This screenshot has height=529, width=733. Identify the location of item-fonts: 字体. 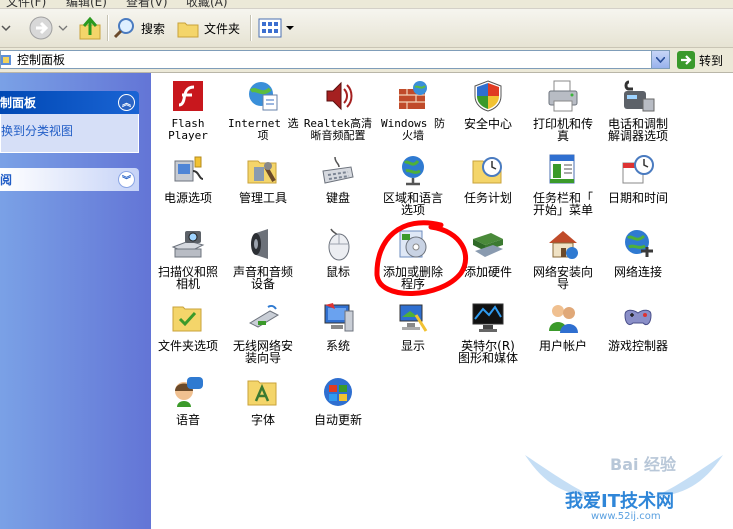
(263, 400).